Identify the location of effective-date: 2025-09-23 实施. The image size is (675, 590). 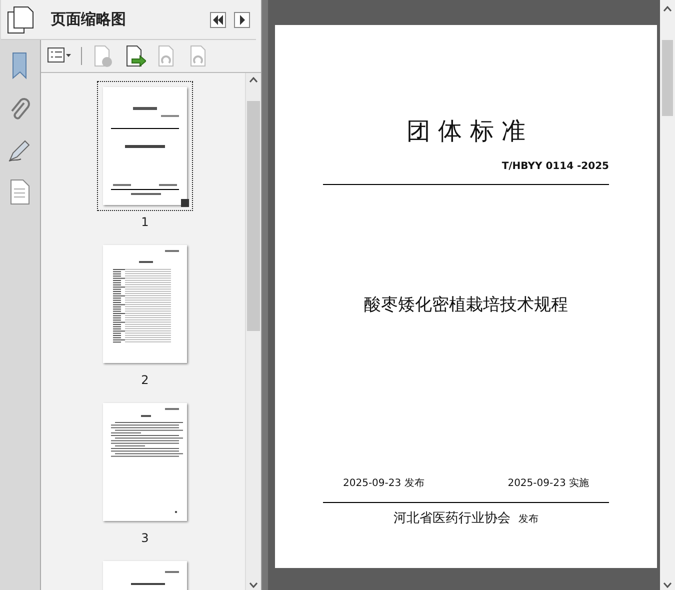
(548, 483).